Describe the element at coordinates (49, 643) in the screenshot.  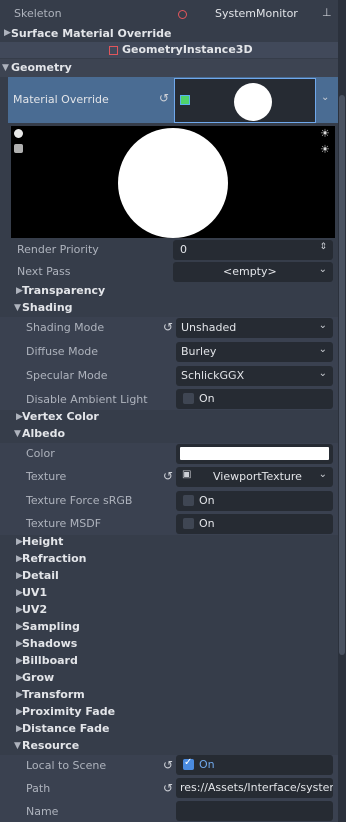
I see `section-shadows: Shadows` at that location.